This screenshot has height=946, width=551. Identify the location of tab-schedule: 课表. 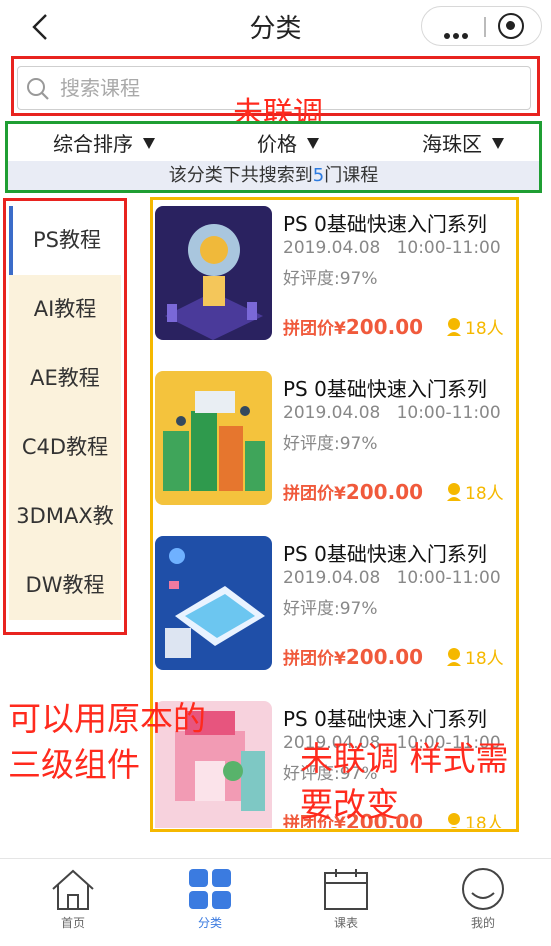
(346, 899).